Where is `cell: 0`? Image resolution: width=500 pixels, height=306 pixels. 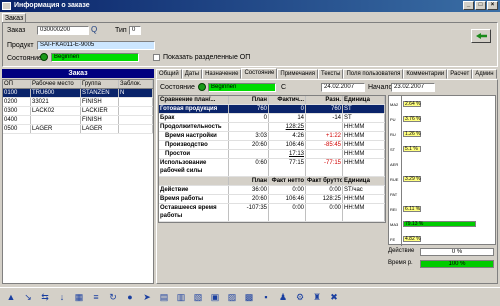 cell: 0 is located at coordinates (287, 109).